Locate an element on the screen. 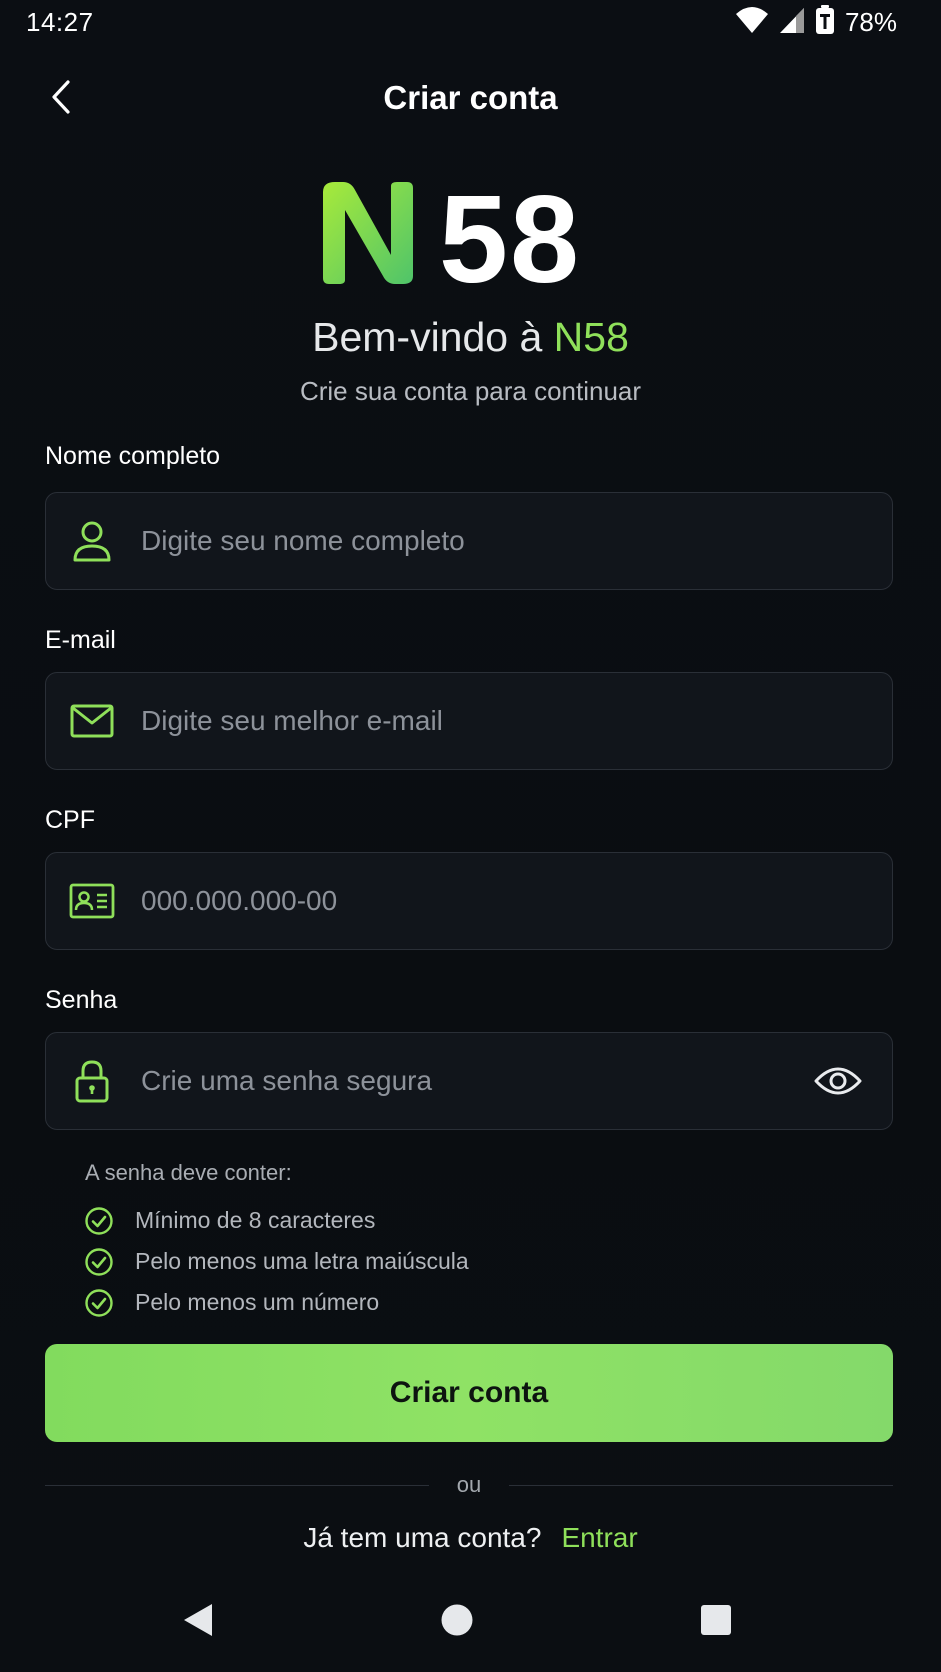 This screenshot has height=1672, width=941. nav-recents-button is located at coordinates (716, 1620).